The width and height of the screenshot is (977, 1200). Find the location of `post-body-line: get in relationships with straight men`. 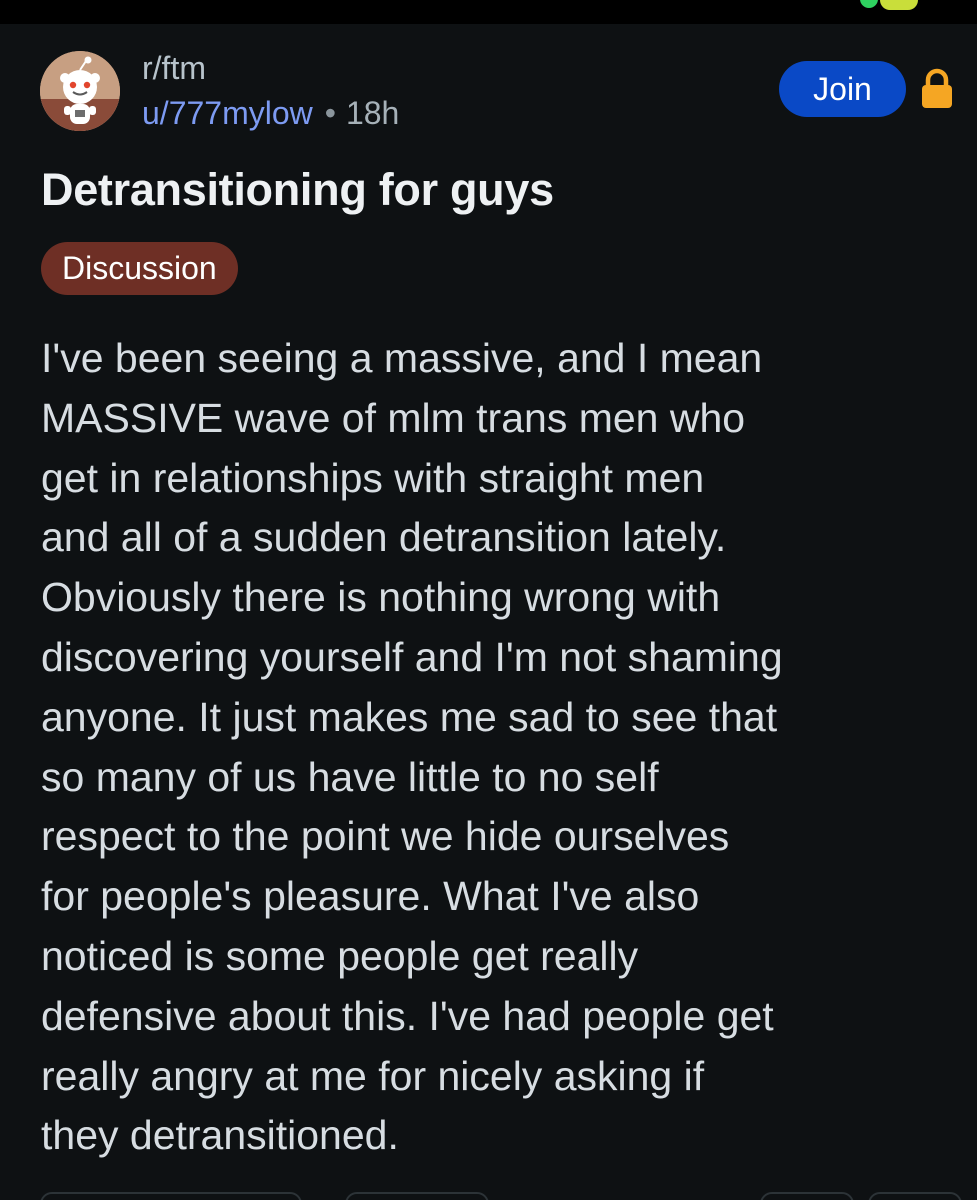

post-body-line: get in relationships with straight men is located at coordinates (373, 477).